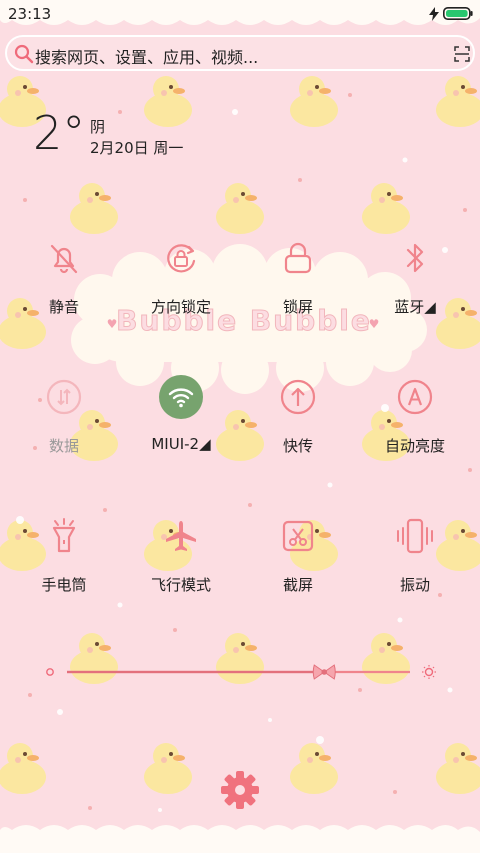 This screenshot has height=853, width=480. I want to click on toggle-label: 方向锁定, so click(180, 307).